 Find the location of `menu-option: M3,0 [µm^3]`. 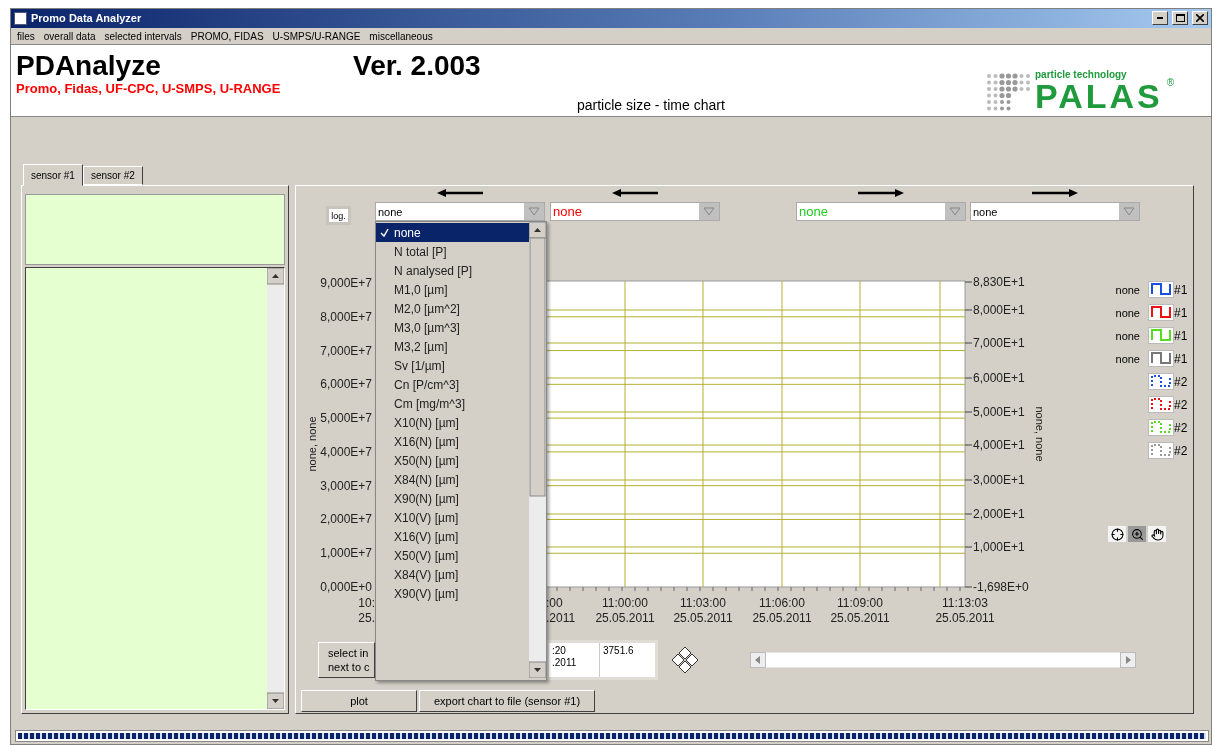

menu-option: M3,0 [µm^3] is located at coordinates (452, 328).